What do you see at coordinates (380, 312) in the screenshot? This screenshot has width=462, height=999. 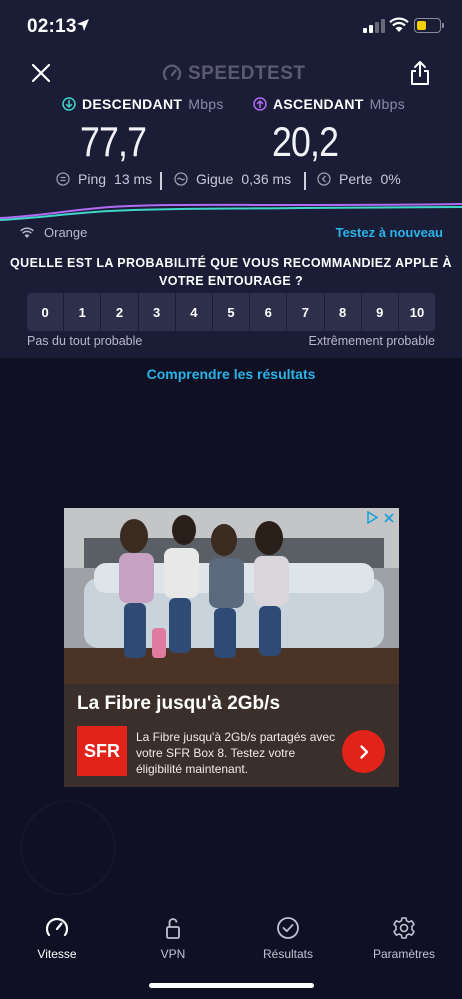 I see `rating-option: 9` at bounding box center [380, 312].